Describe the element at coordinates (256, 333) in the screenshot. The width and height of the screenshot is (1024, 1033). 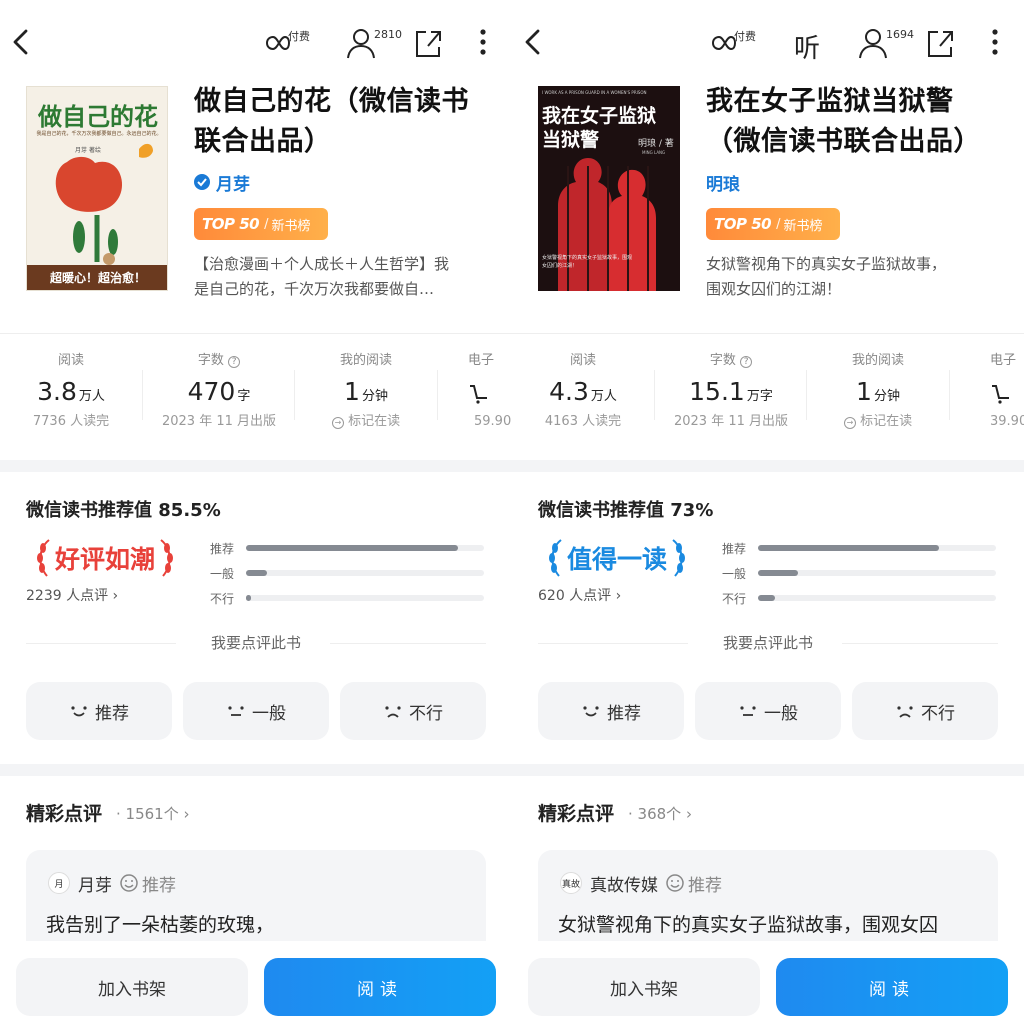
I see `divider` at that location.